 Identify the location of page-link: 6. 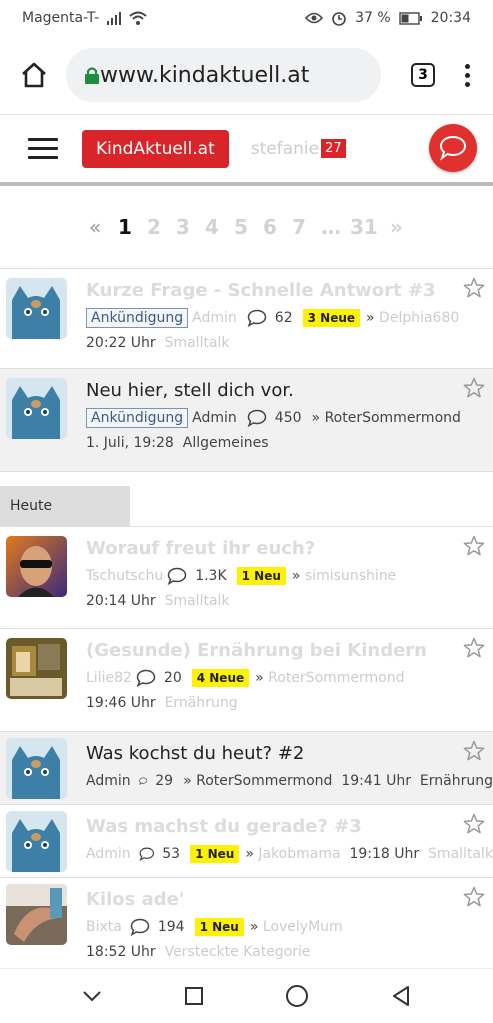
(277, 227).